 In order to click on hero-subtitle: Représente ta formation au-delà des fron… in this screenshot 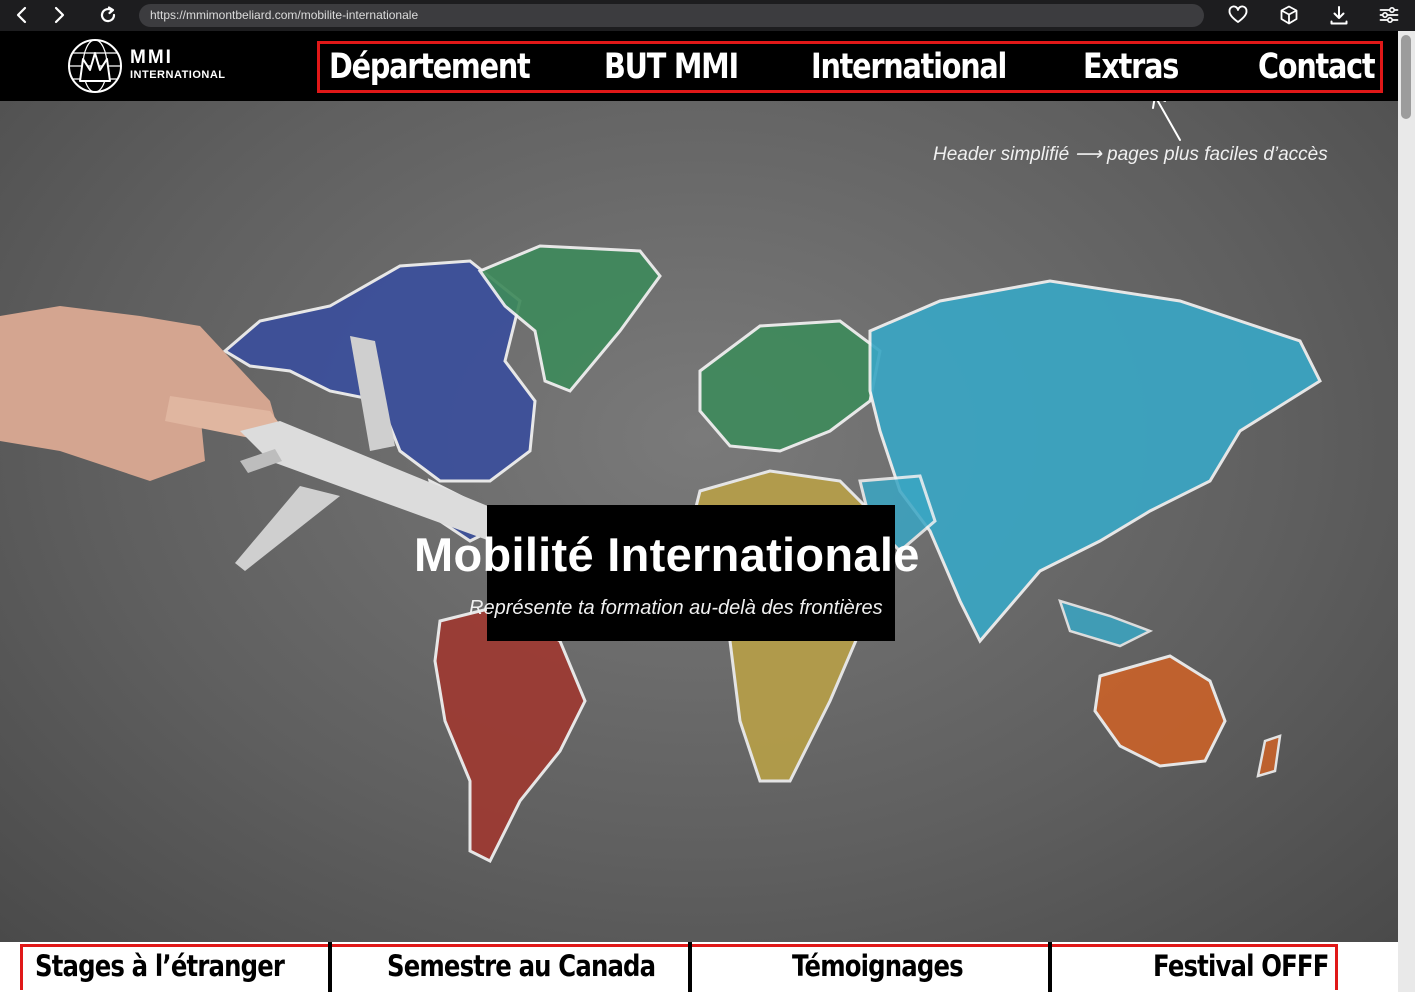, I will do `click(676, 608)`.